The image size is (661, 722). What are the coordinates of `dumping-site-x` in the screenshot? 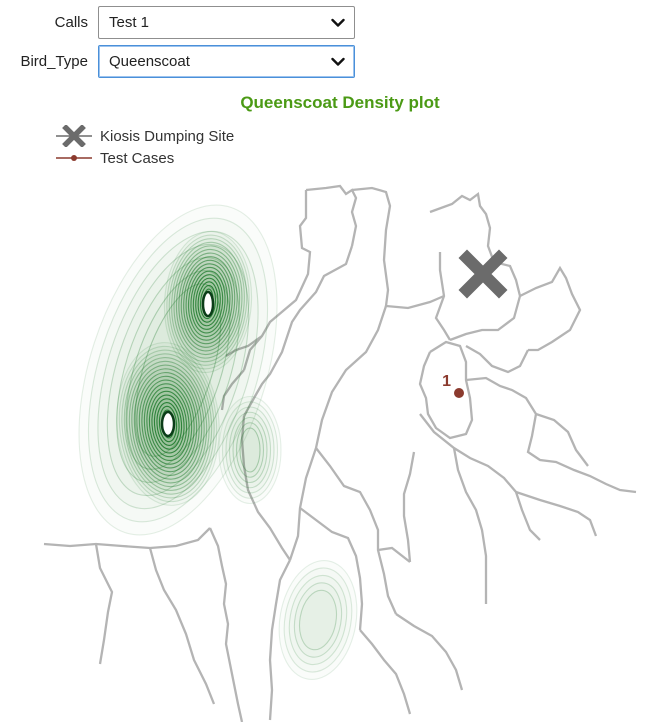 It's located at (483, 274).